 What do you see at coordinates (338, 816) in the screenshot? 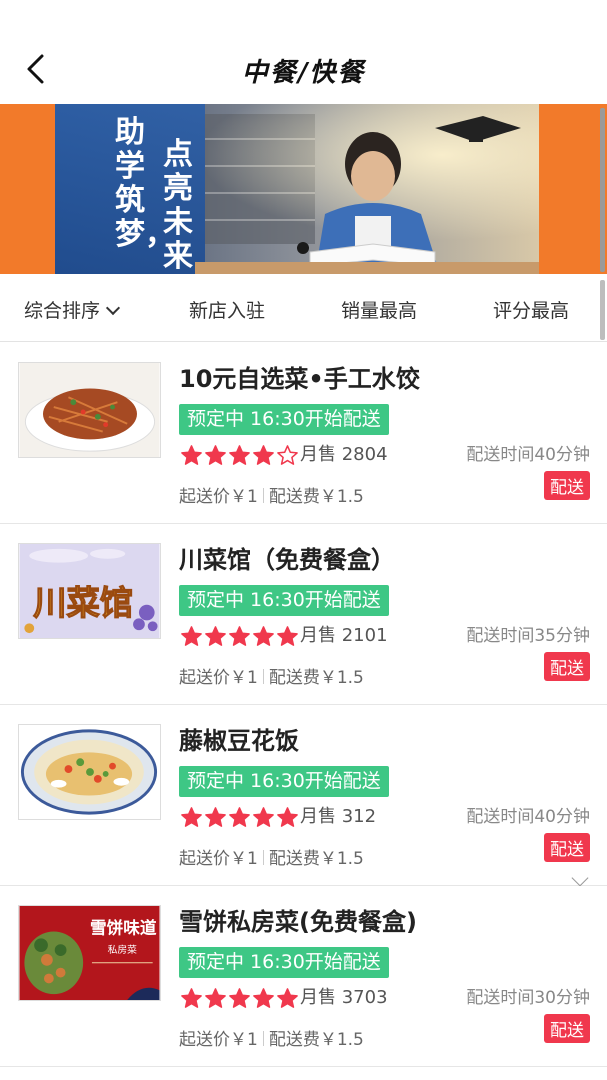
I see `monthly-sales: 月售 312` at bounding box center [338, 816].